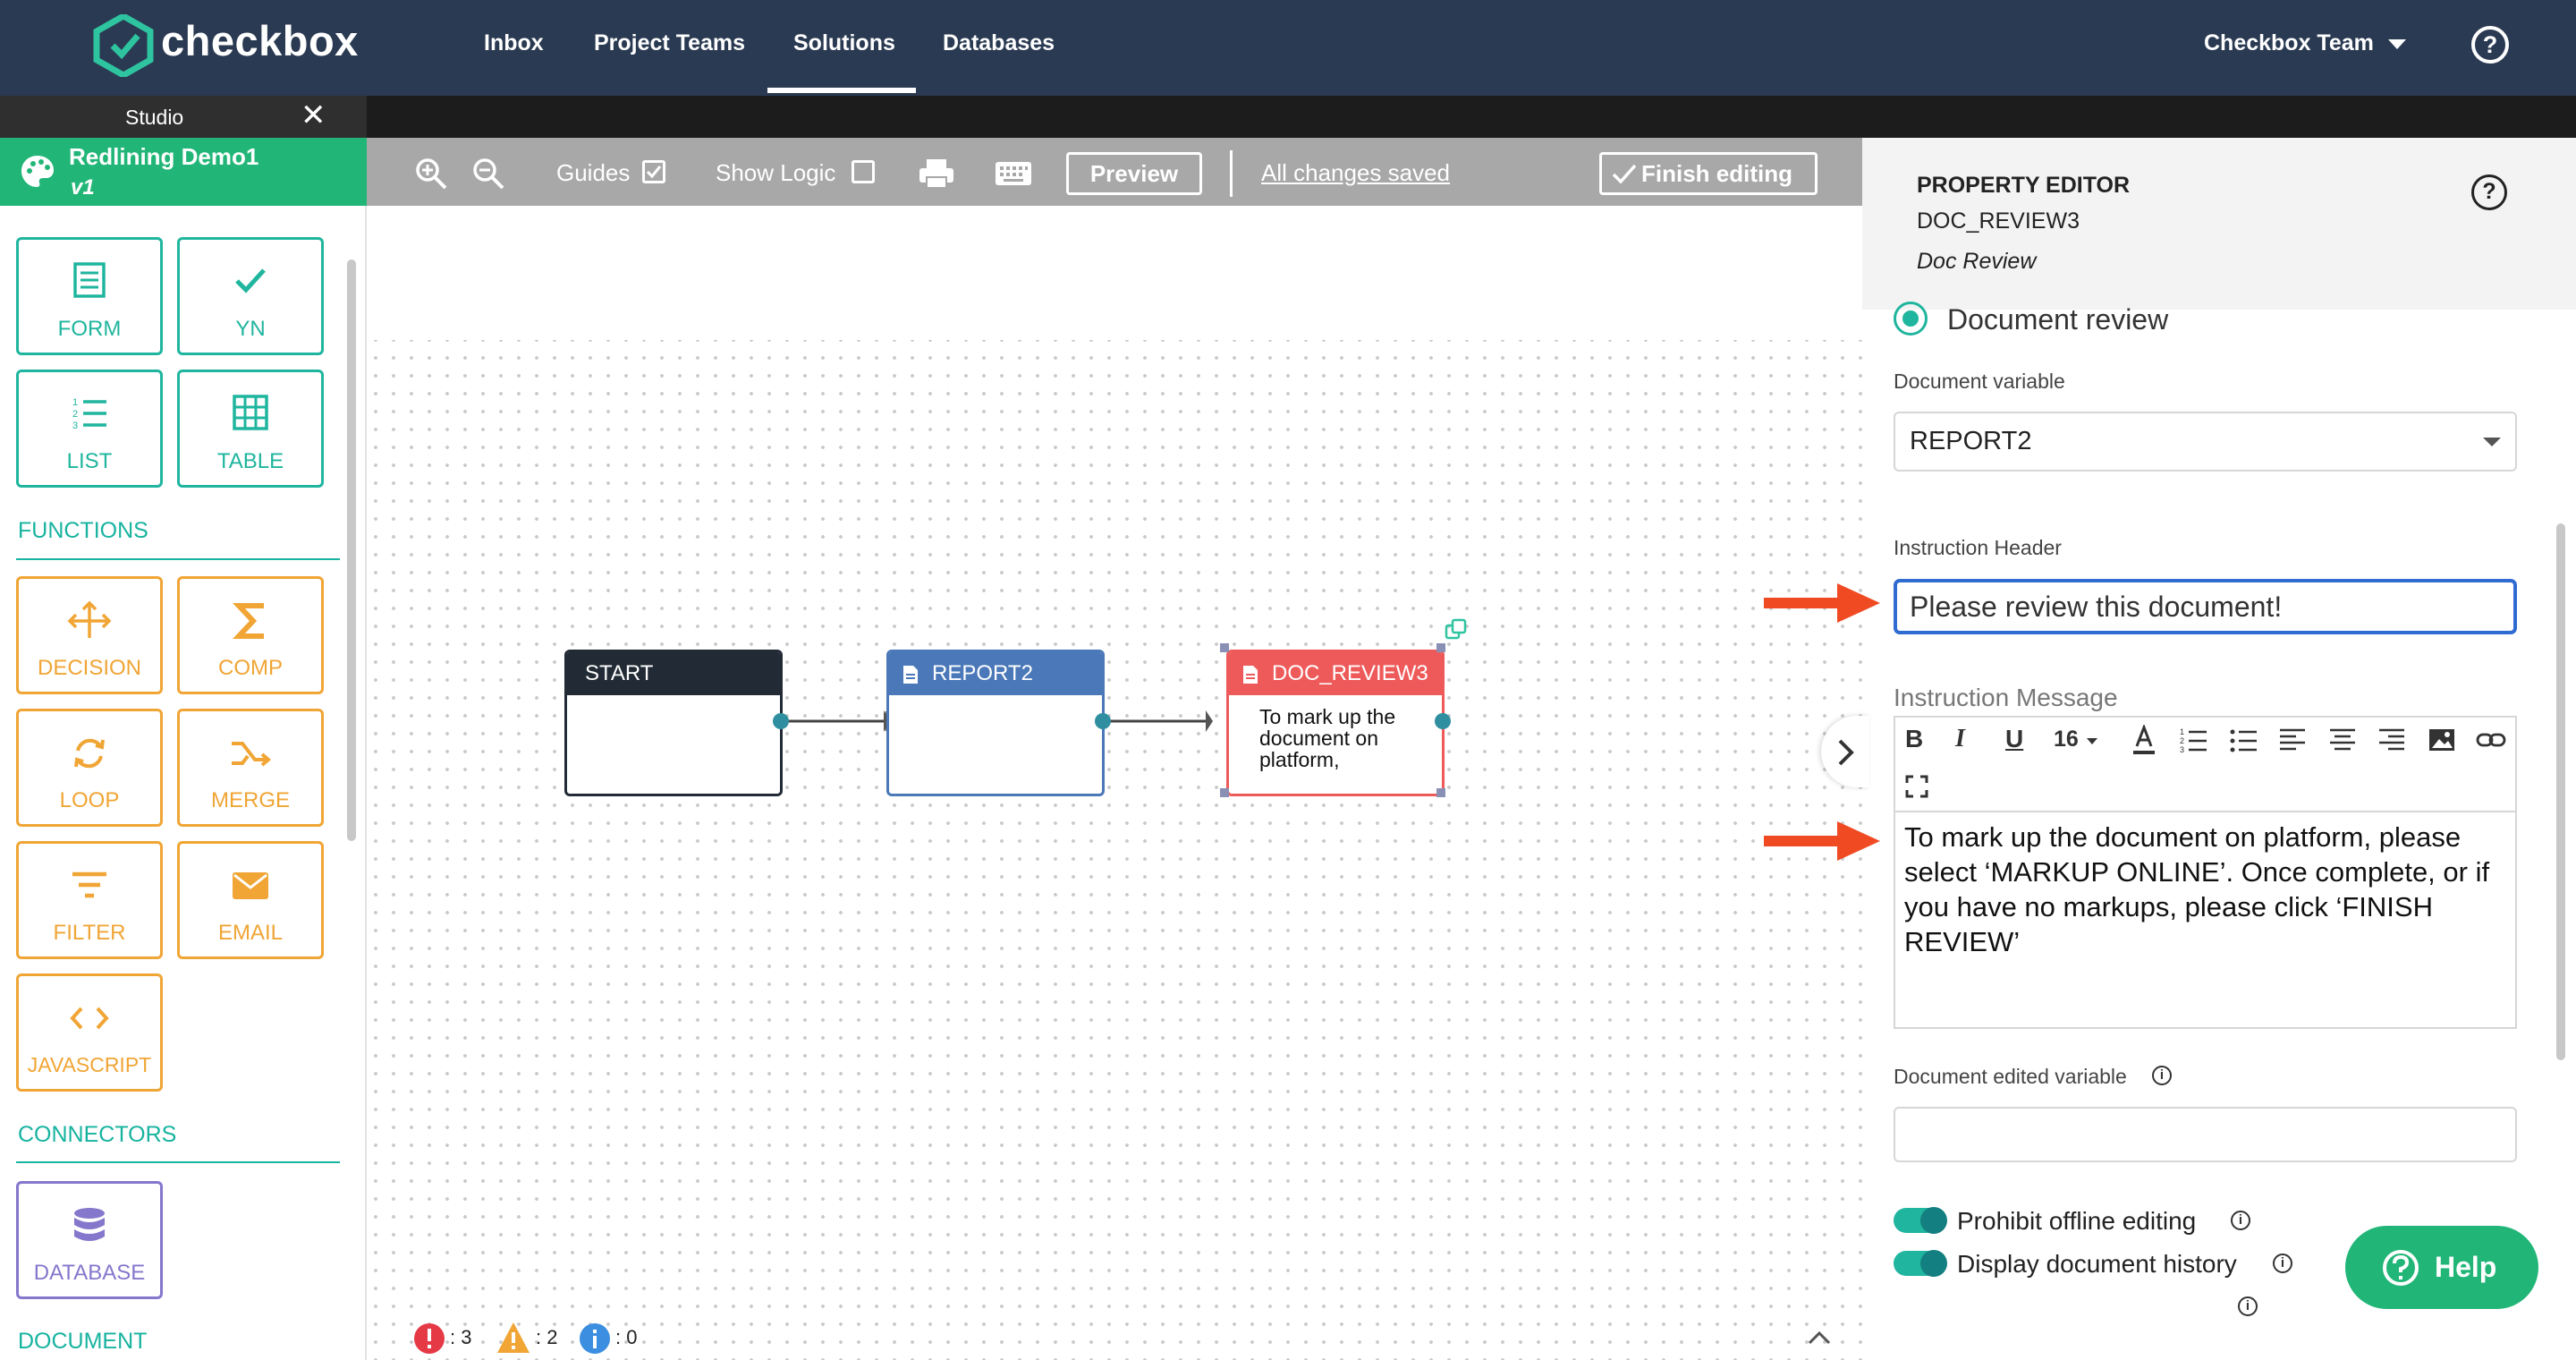  Describe the element at coordinates (37, 172) in the screenshot. I see `palette-icon` at that location.